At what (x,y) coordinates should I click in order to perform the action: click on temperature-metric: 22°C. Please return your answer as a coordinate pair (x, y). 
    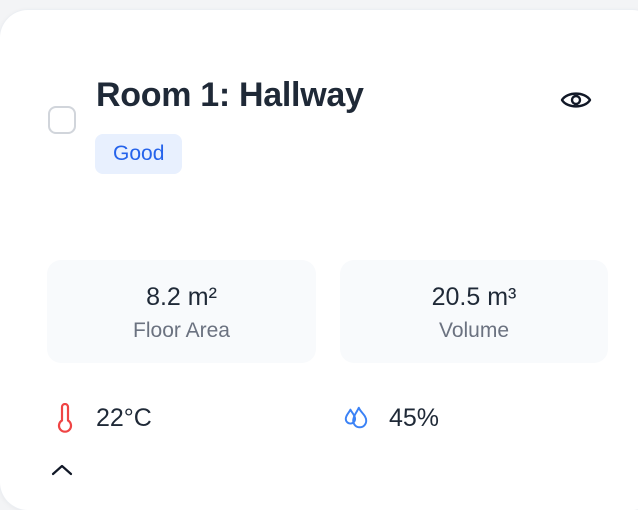
    Looking at the image, I should click on (102, 418).